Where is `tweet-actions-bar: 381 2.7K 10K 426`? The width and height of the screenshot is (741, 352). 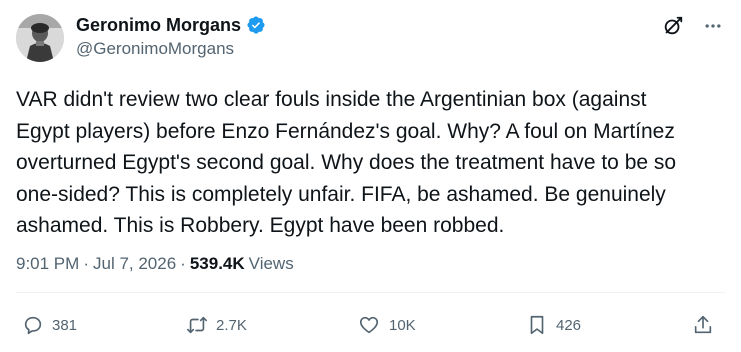 tweet-actions-bar: 381 2.7K 10K 426 is located at coordinates (370, 327).